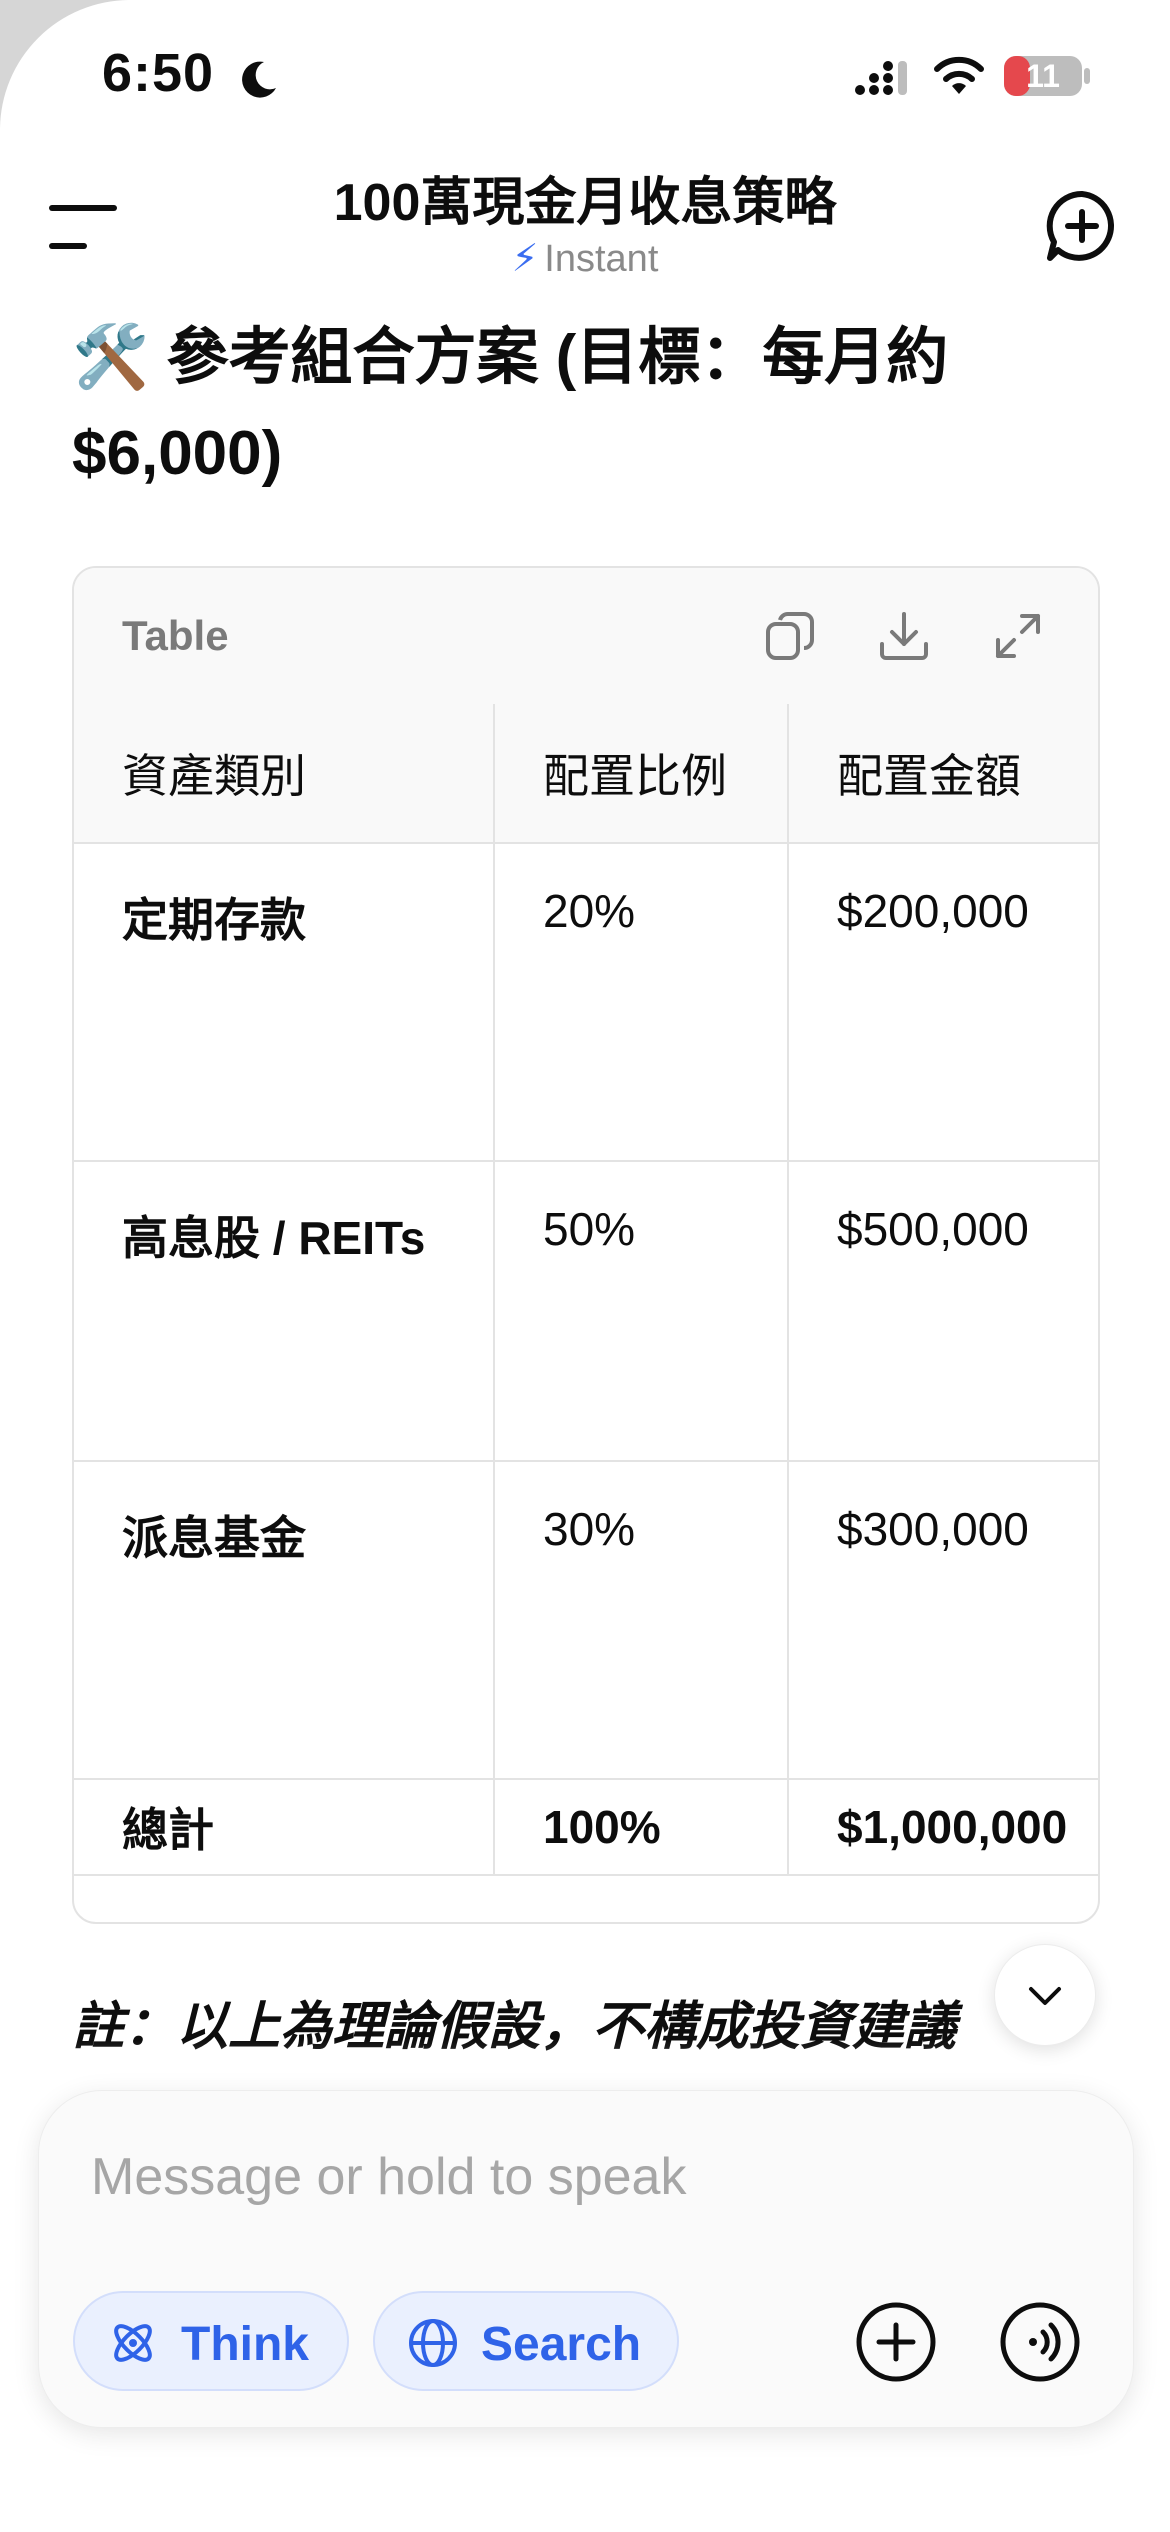  I want to click on chat-header: 100萬現金月收息策略 ⚡ Instant, so click(585, 225).